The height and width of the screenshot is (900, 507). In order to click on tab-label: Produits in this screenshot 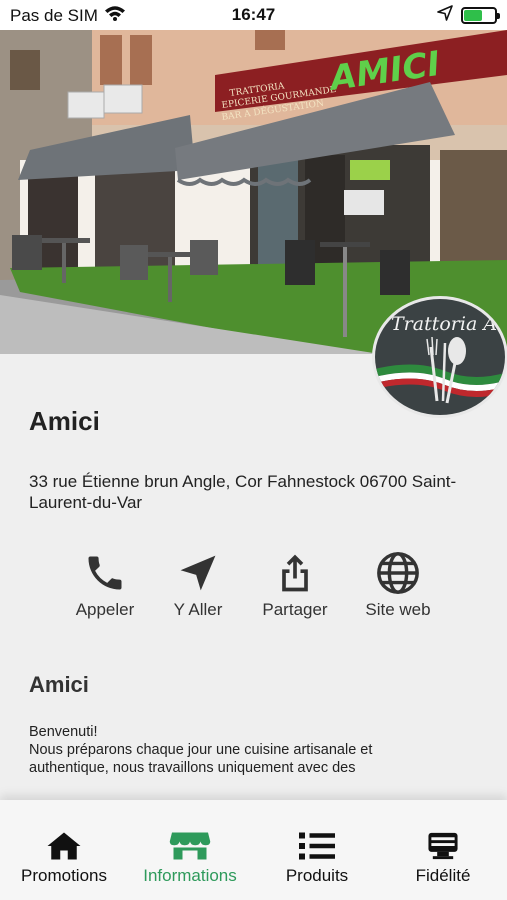, I will do `click(317, 875)`.